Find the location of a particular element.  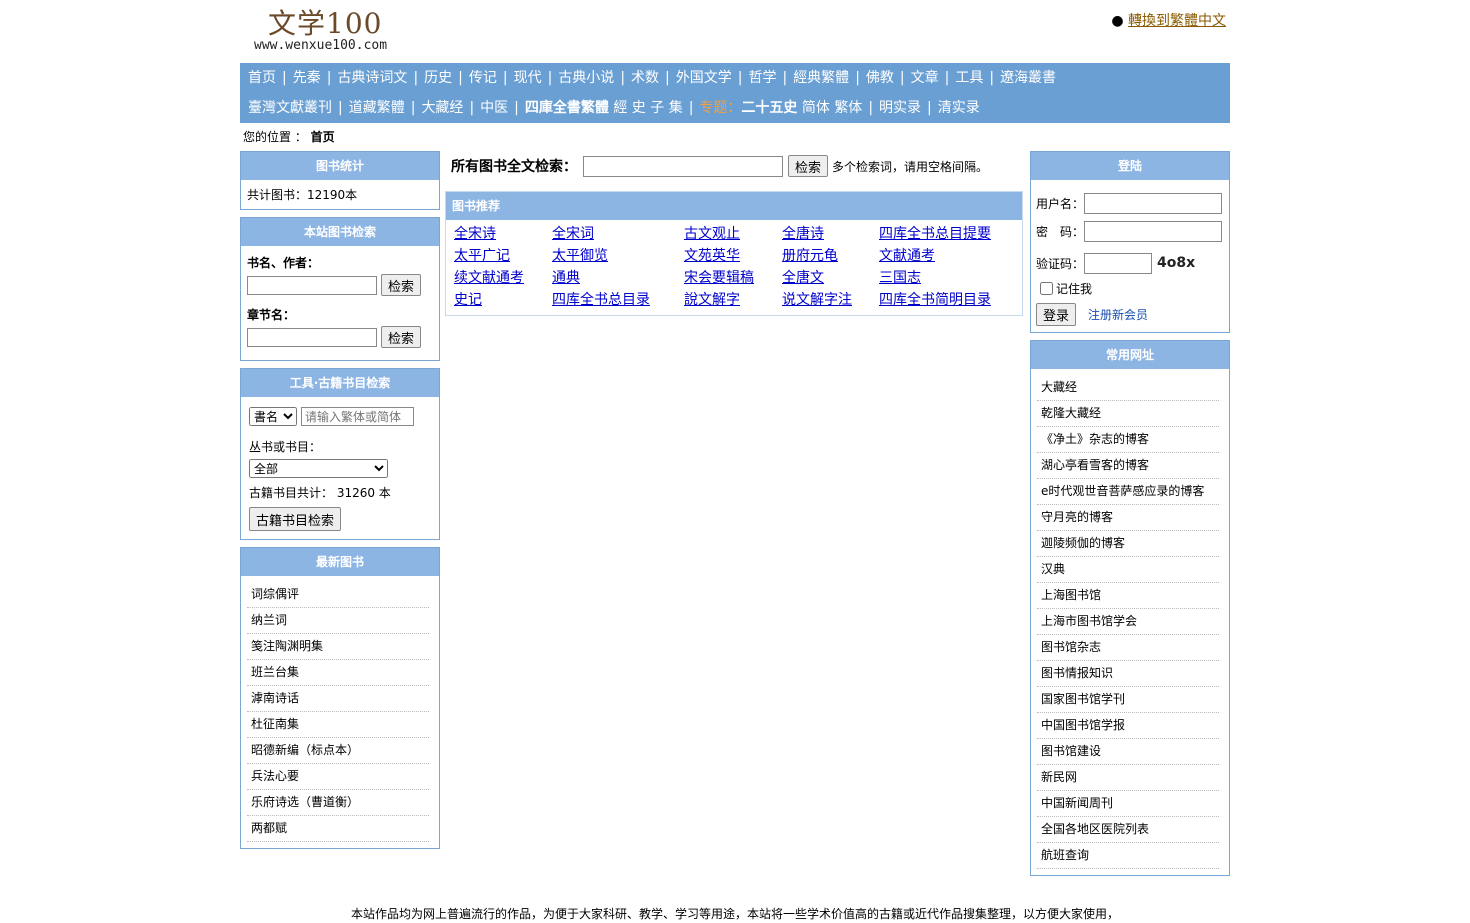

link-item: 图书情报知识 is located at coordinates (1128, 674).